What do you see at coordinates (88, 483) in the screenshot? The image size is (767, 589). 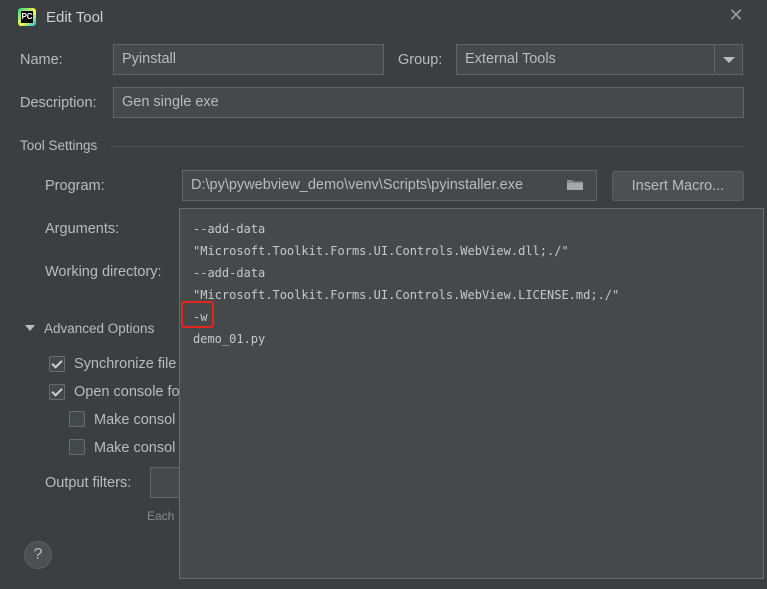 I see `output-filters-label: Output filters:` at bounding box center [88, 483].